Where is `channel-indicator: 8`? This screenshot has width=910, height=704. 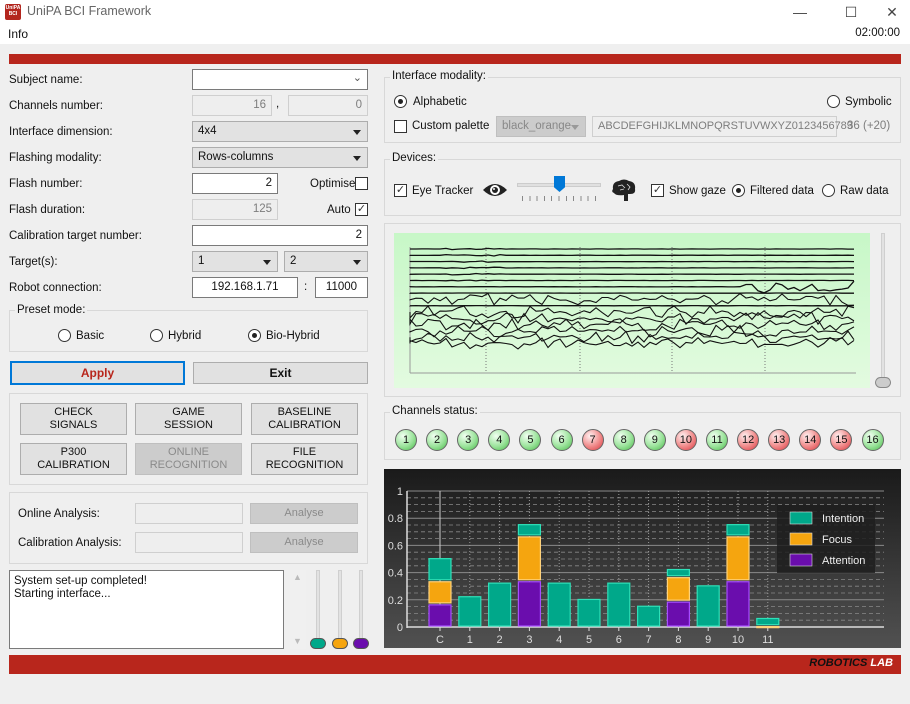
channel-indicator: 8 is located at coordinates (623, 440).